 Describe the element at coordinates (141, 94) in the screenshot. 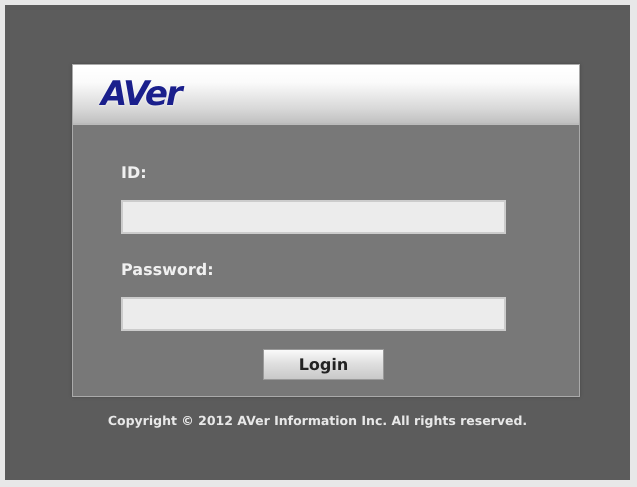

I see `logo: AVer` at that location.